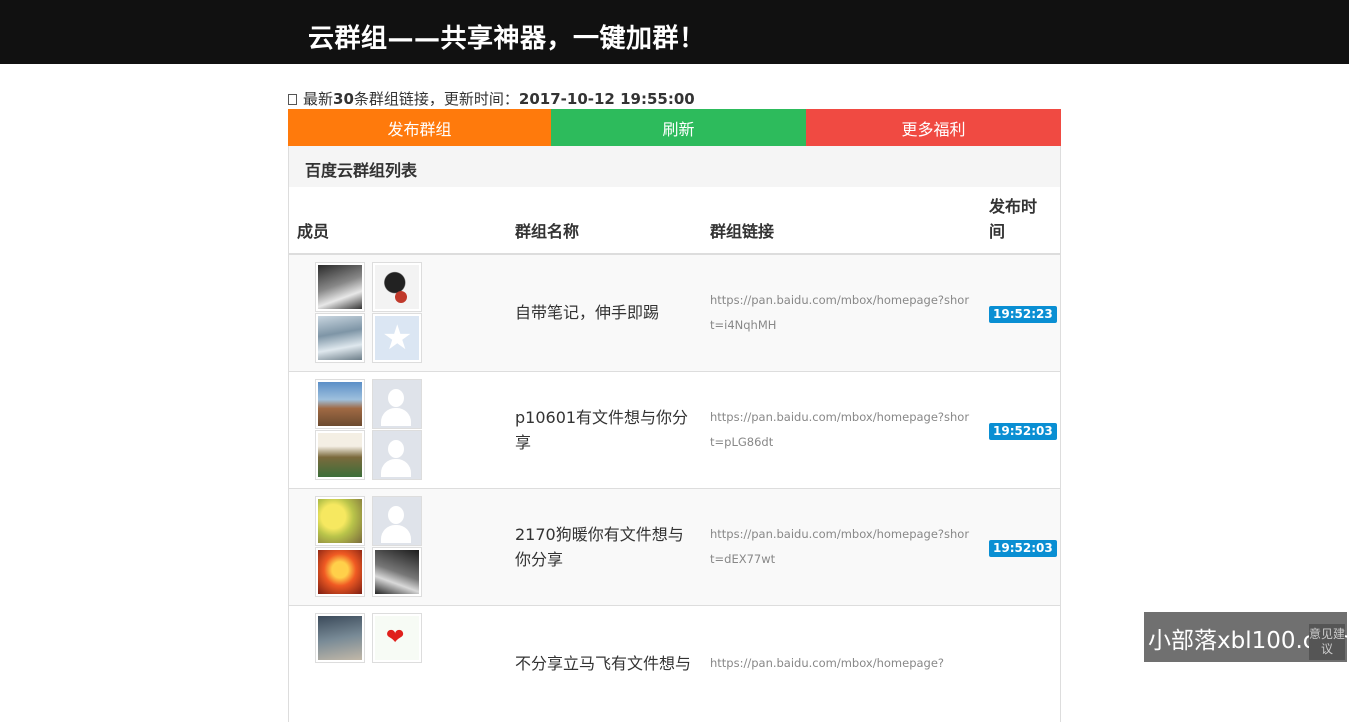  I want to click on refresh-button: 刷新, so click(678, 127).